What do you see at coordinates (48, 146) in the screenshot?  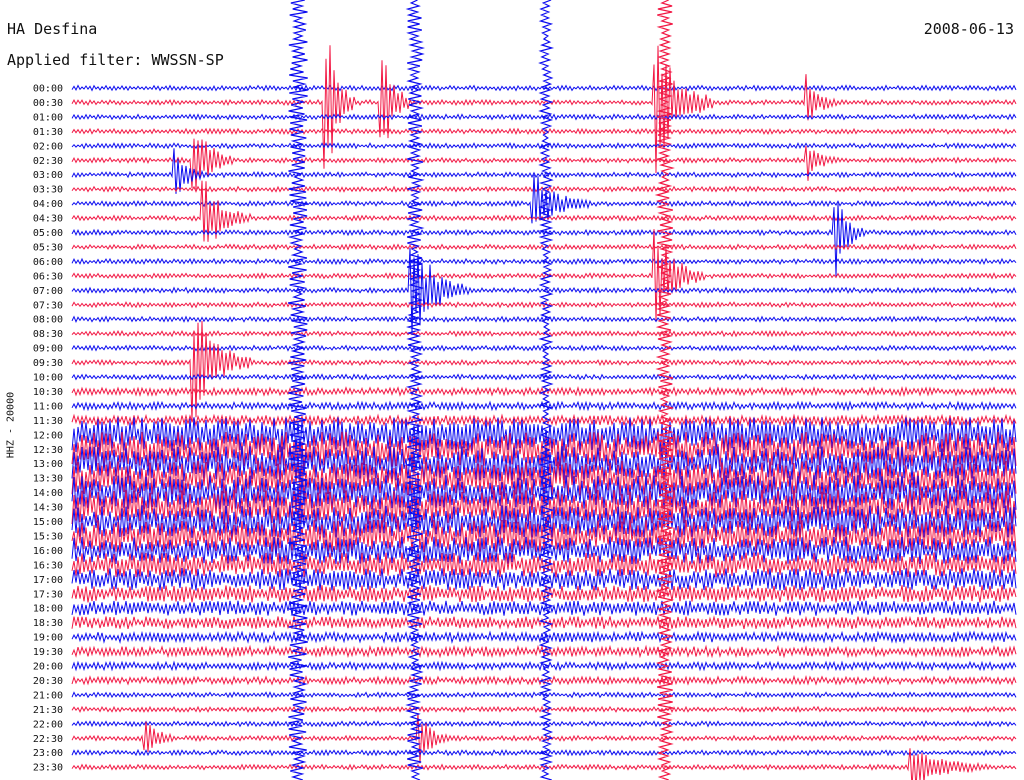 I see `tick-label-0200: 02:00` at bounding box center [48, 146].